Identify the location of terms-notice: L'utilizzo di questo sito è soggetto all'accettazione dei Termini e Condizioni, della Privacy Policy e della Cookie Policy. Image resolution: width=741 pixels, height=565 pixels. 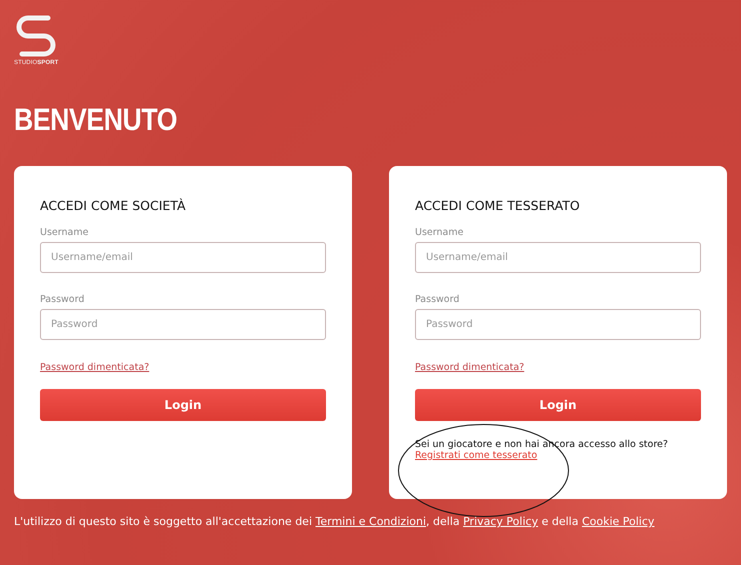
(334, 521).